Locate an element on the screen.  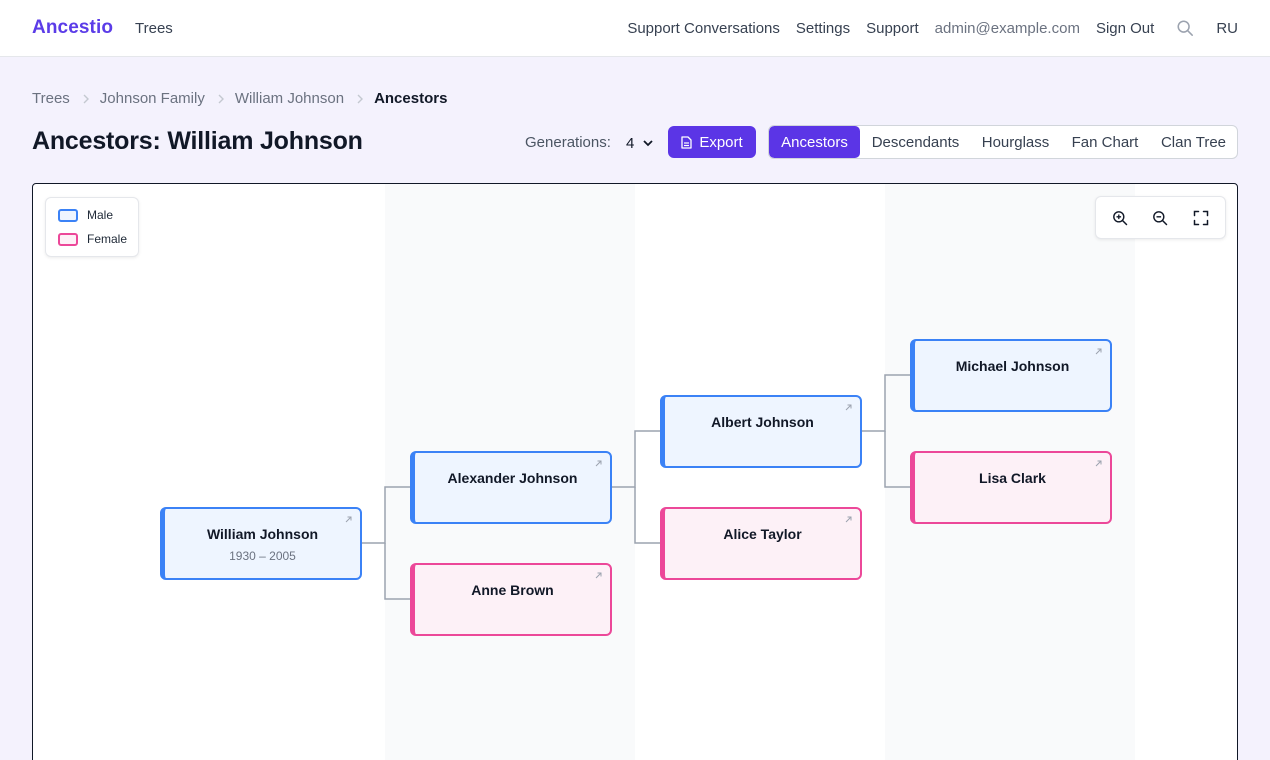
person-dates: 1930 – 2005 is located at coordinates (262, 556).